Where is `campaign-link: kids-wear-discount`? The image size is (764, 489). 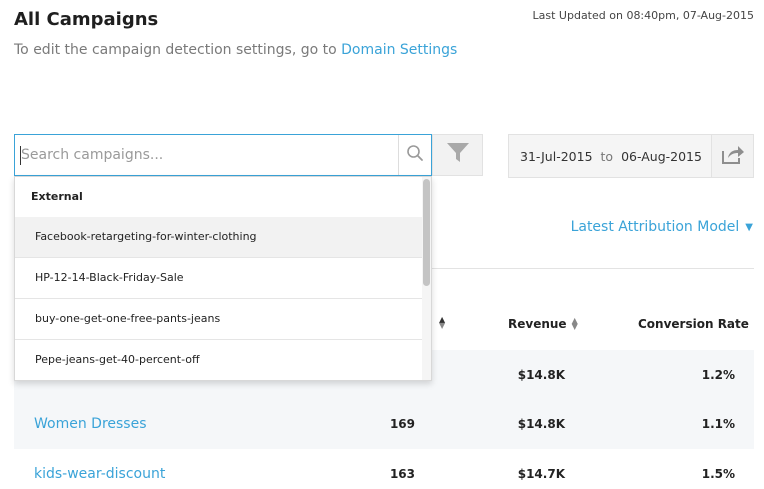
campaign-link: kids-wear-discount is located at coordinates (99, 469).